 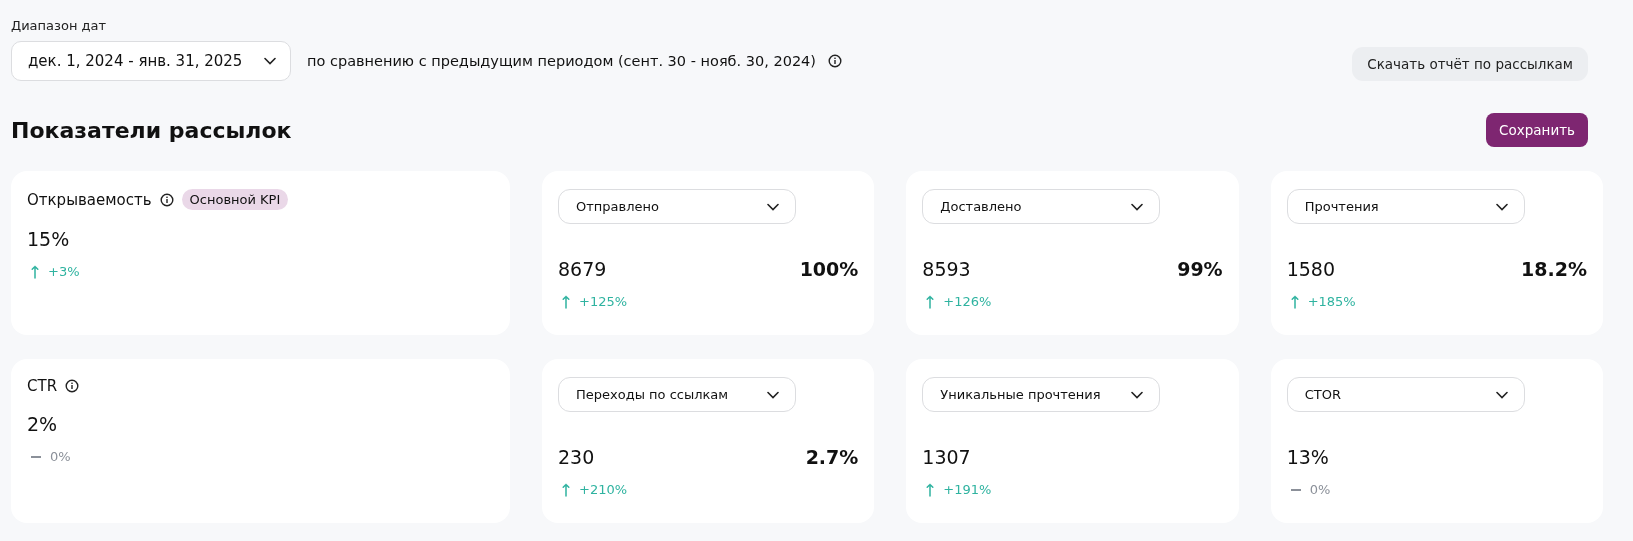 I want to click on section-heading: Показатели рассылок, so click(x=151, y=130).